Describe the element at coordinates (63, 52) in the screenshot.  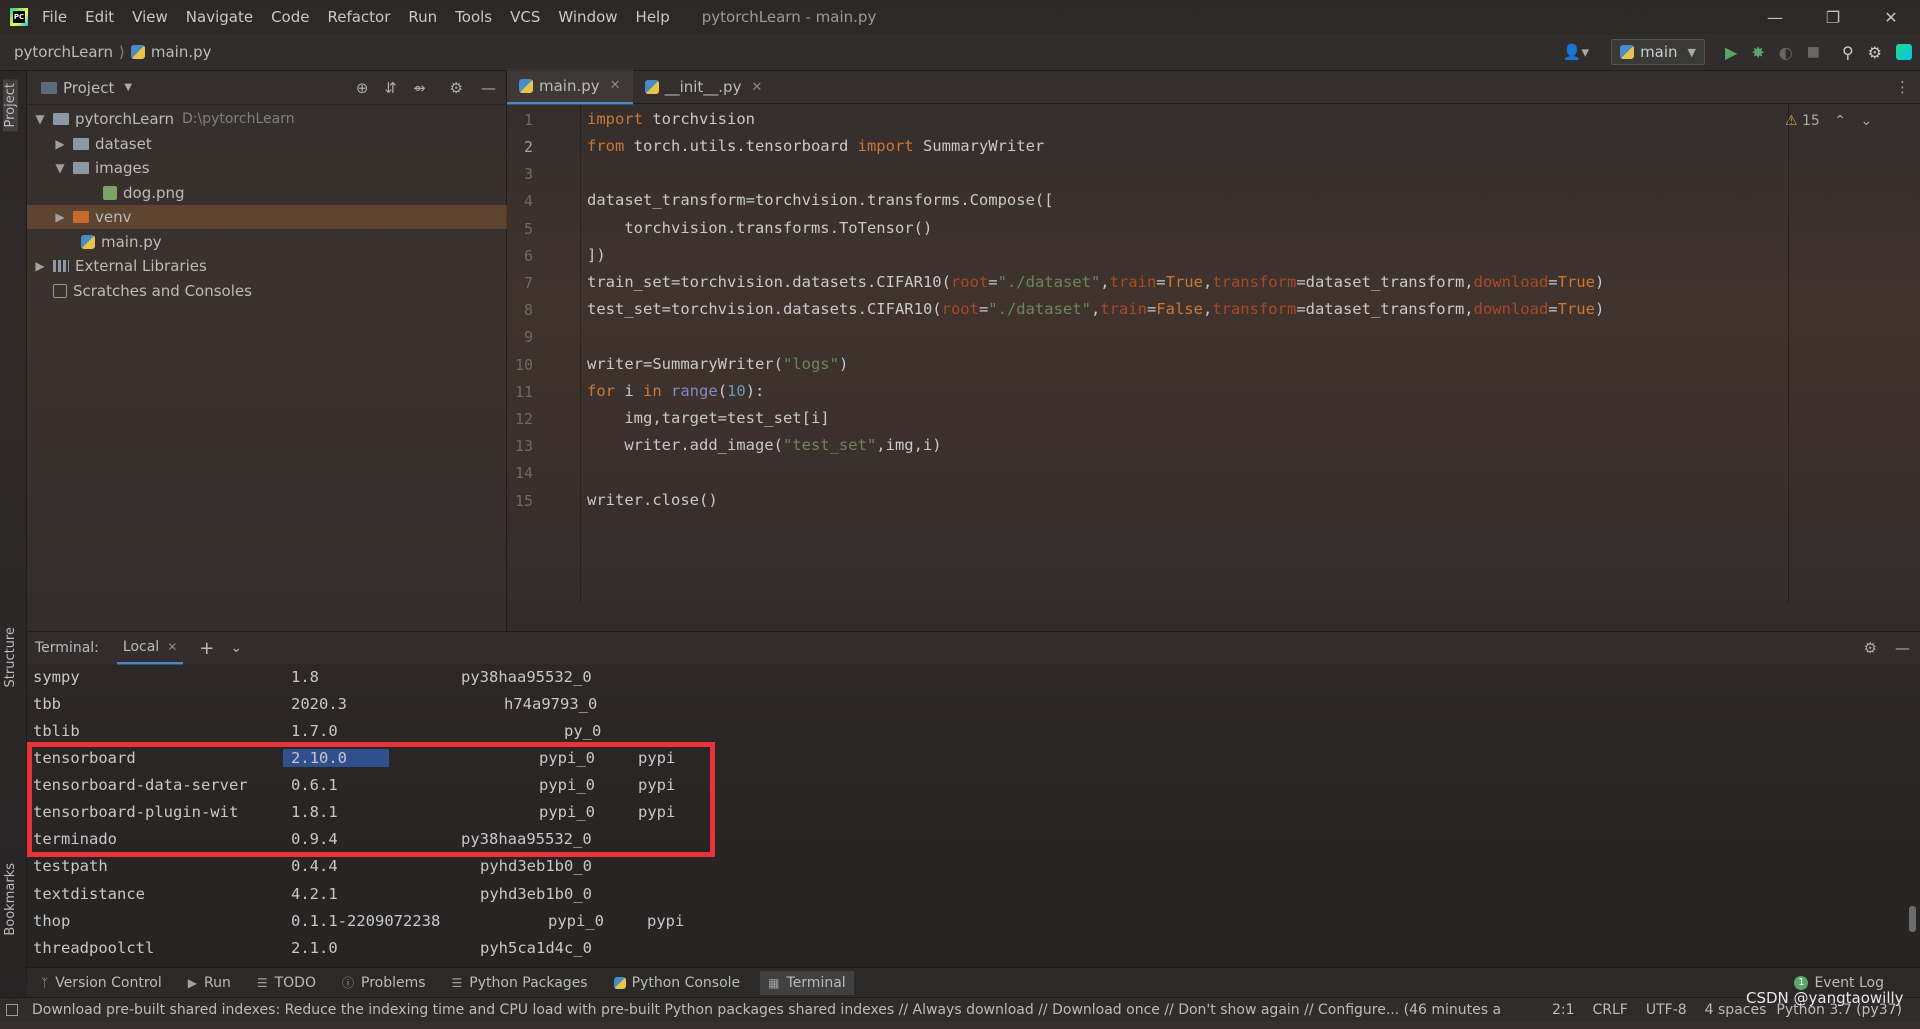
I see `breadcrumb-project: pytorchLearn` at that location.